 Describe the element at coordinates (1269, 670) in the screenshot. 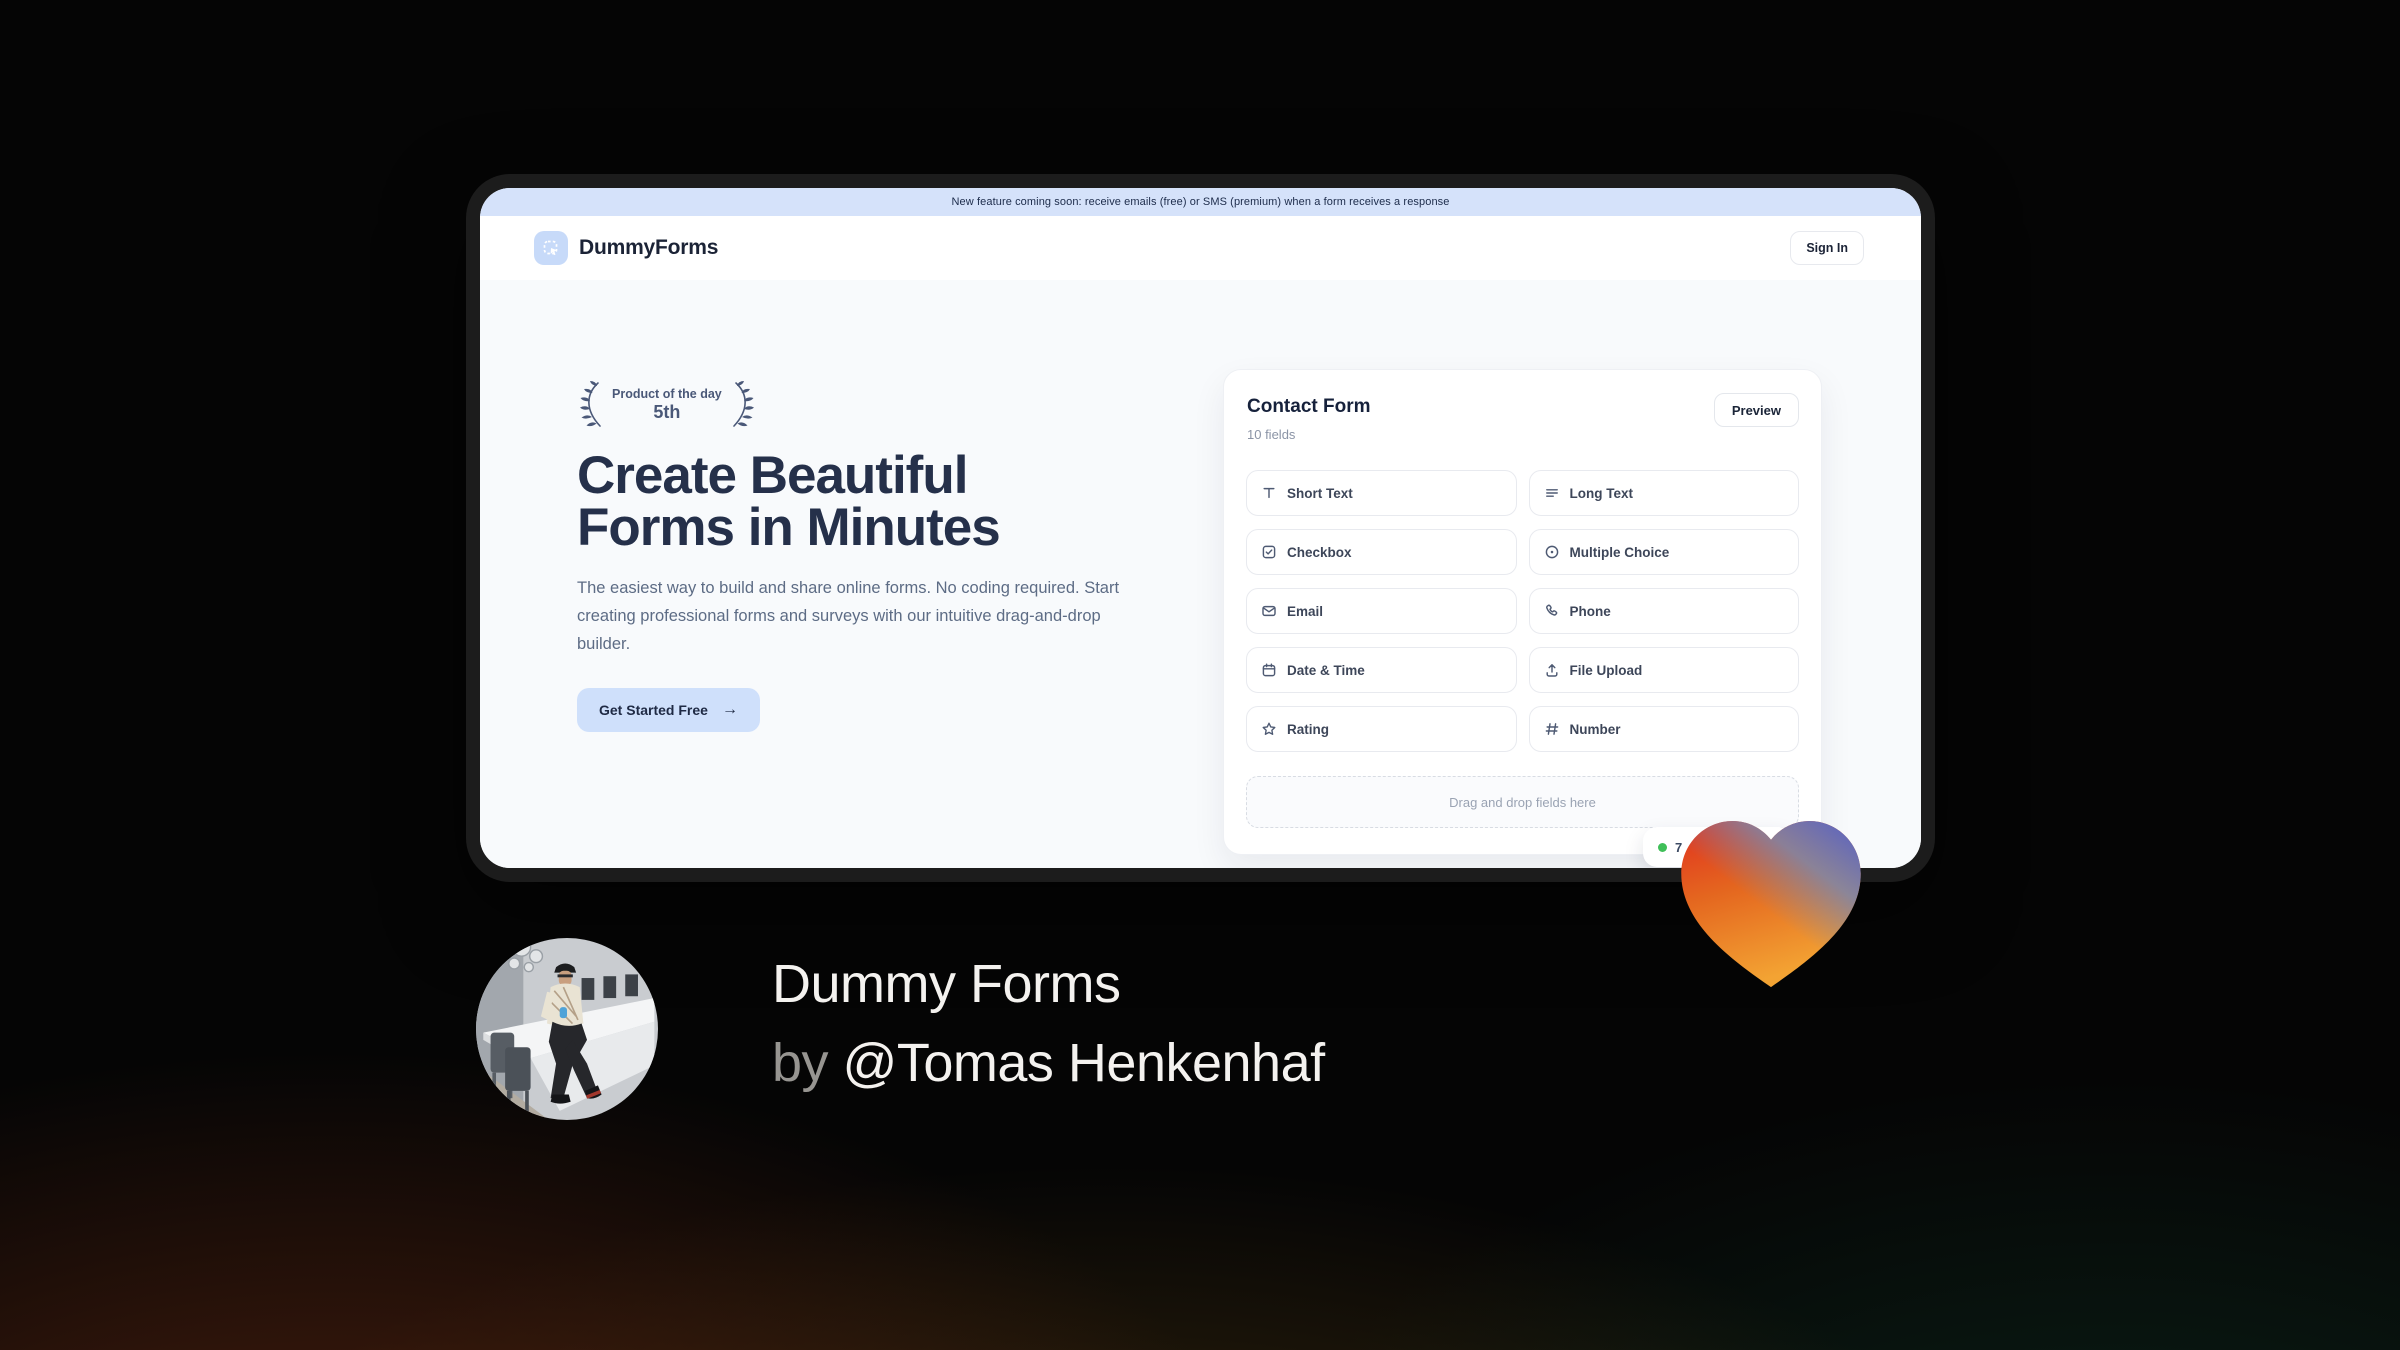

I see `calendar-icon` at that location.